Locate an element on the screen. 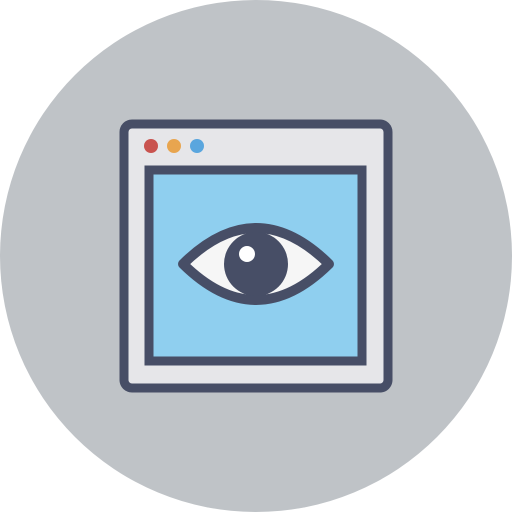 Image resolution: width=512 pixels, height=512 pixels. eye-pupil is located at coordinates (256, 264).